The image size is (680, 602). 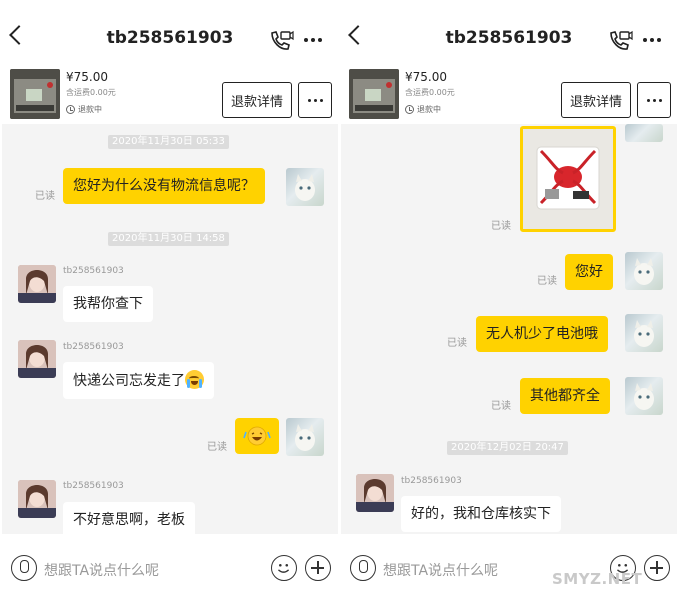 I want to click on laugh-emoji-icon, so click(x=257, y=436).